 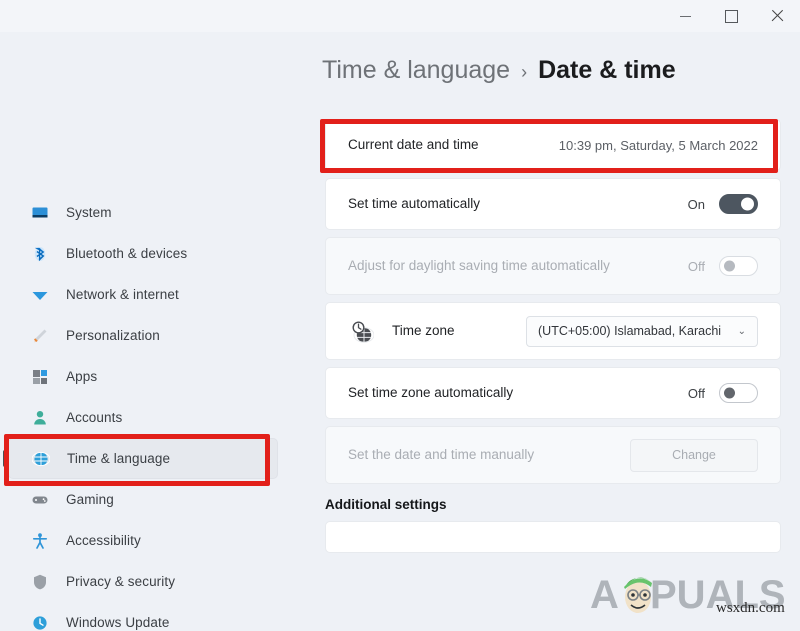 What do you see at coordinates (40, 213) in the screenshot?
I see `monitor-icon` at bounding box center [40, 213].